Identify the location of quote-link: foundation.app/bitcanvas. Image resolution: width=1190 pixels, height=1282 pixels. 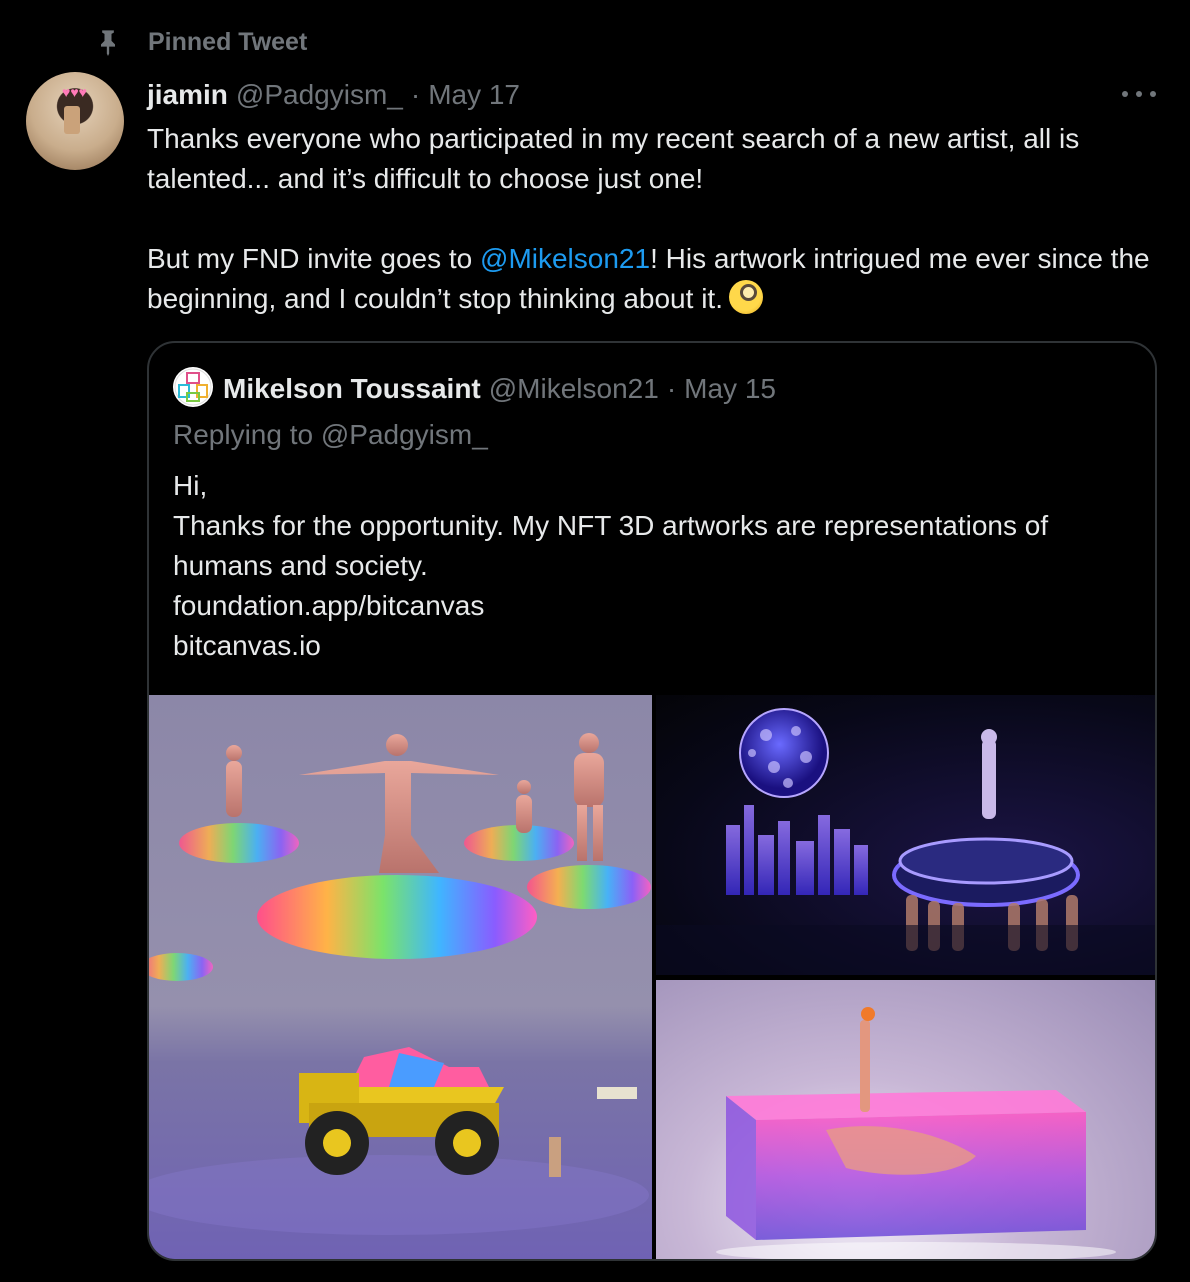
(653, 606).